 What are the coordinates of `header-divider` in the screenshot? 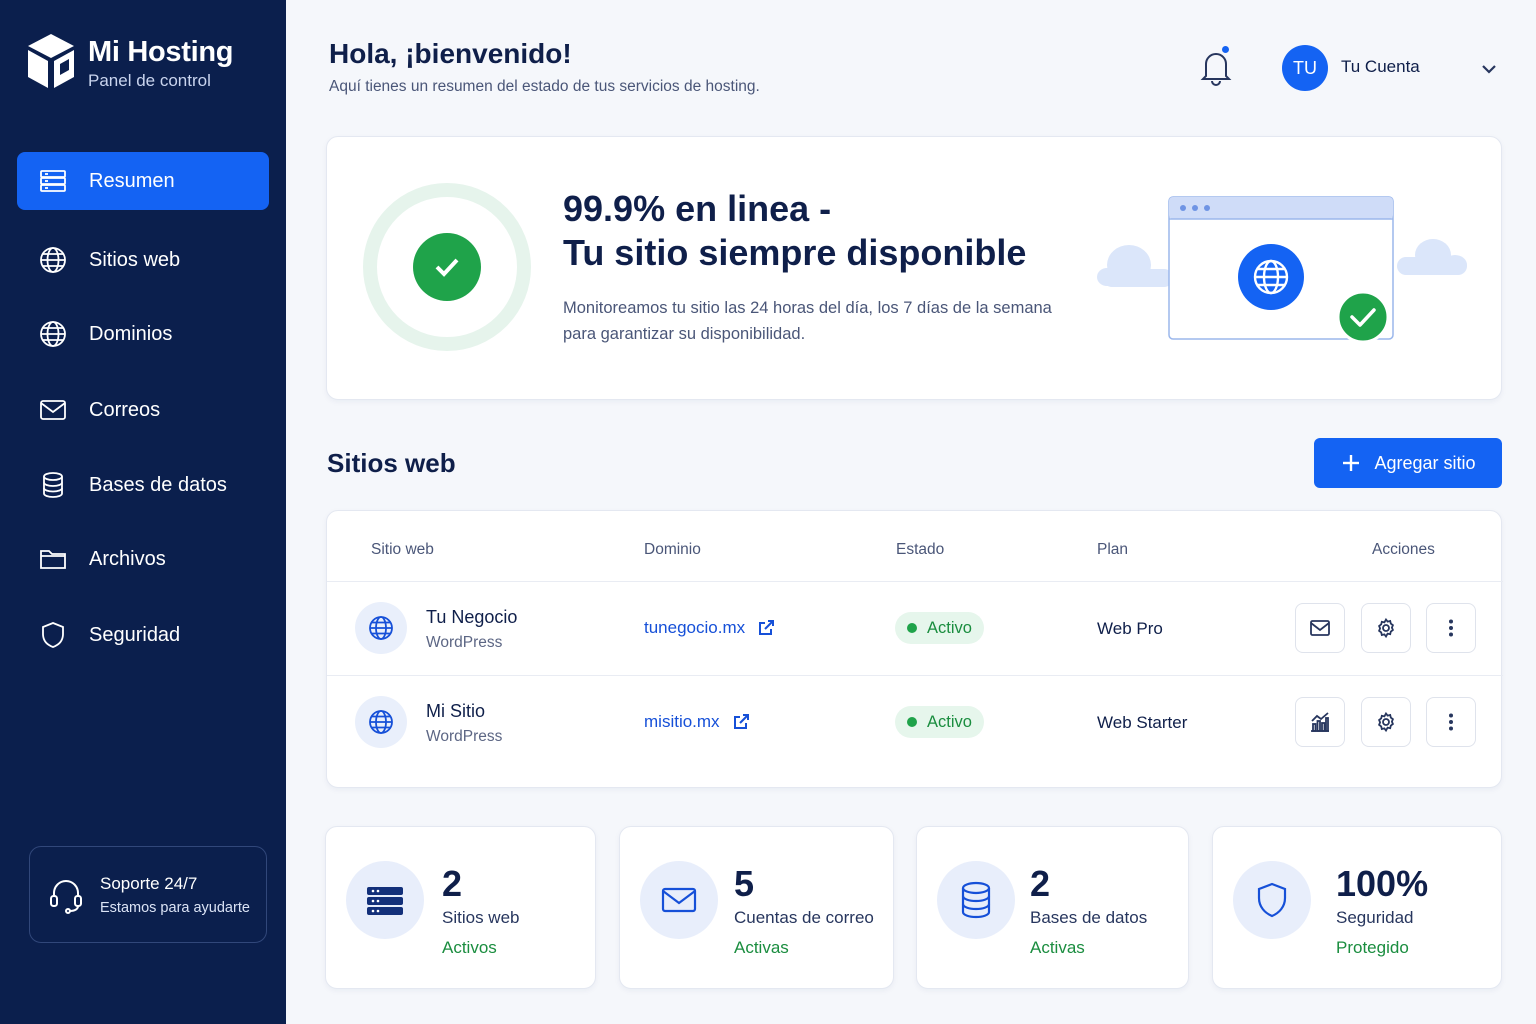 It's located at (915, 581).